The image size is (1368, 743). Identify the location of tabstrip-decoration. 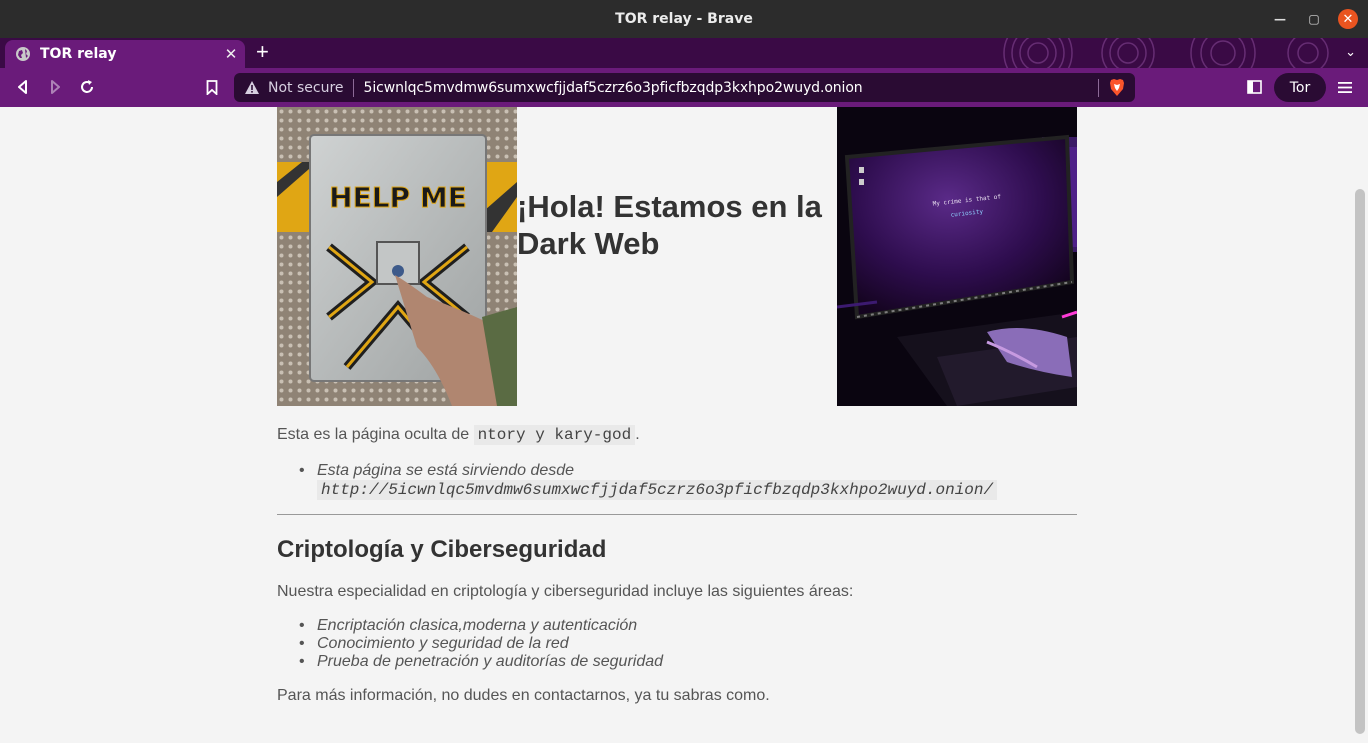
(1166, 53).